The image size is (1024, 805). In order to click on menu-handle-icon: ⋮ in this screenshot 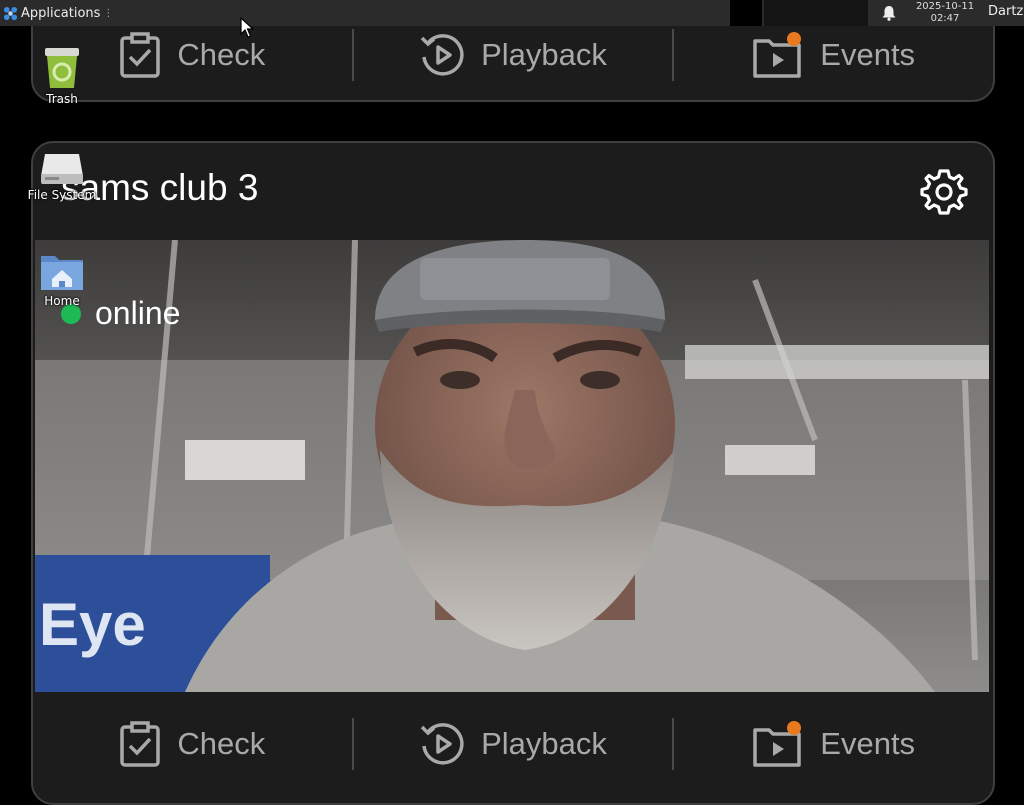, I will do `click(108, 13)`.